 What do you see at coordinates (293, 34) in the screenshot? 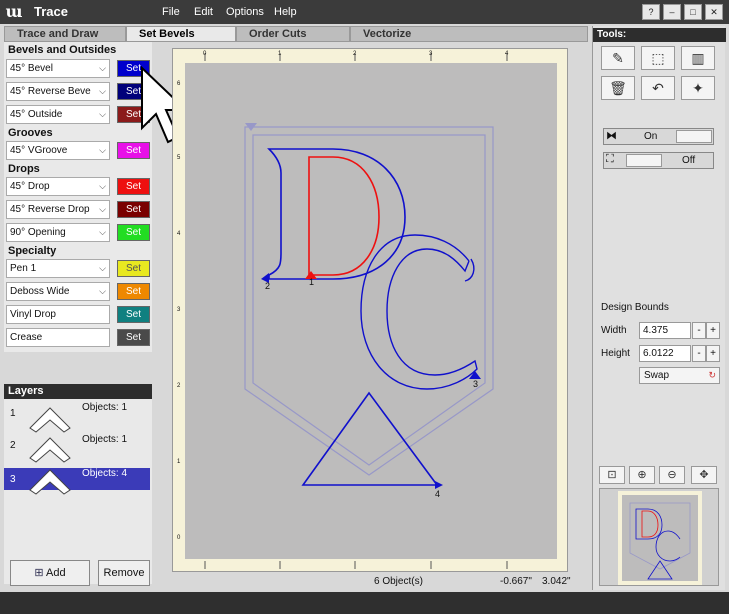
I see `tab-order-cuts: Order Cuts` at bounding box center [293, 34].